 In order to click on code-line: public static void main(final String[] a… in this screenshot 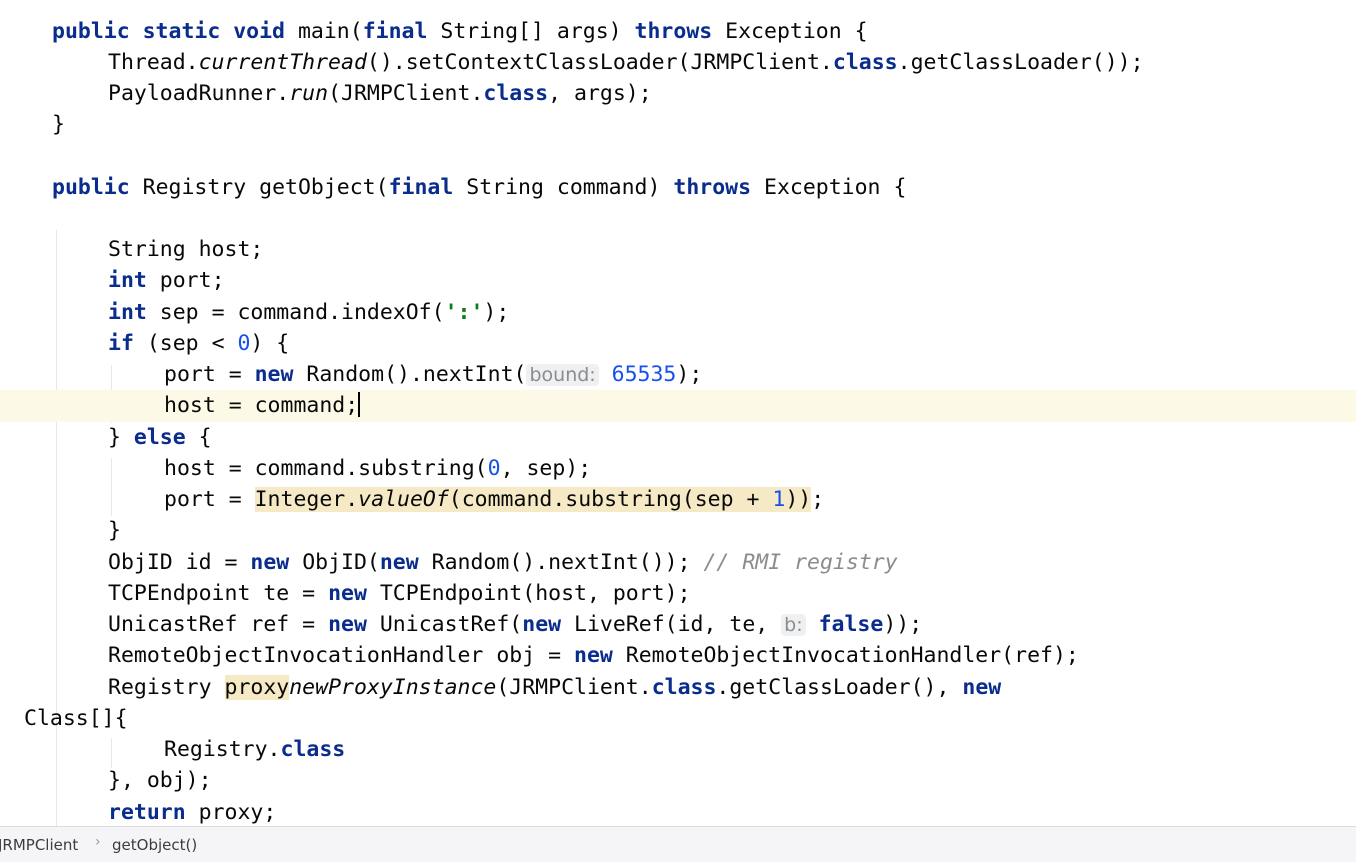, I will do `click(678, 32)`.